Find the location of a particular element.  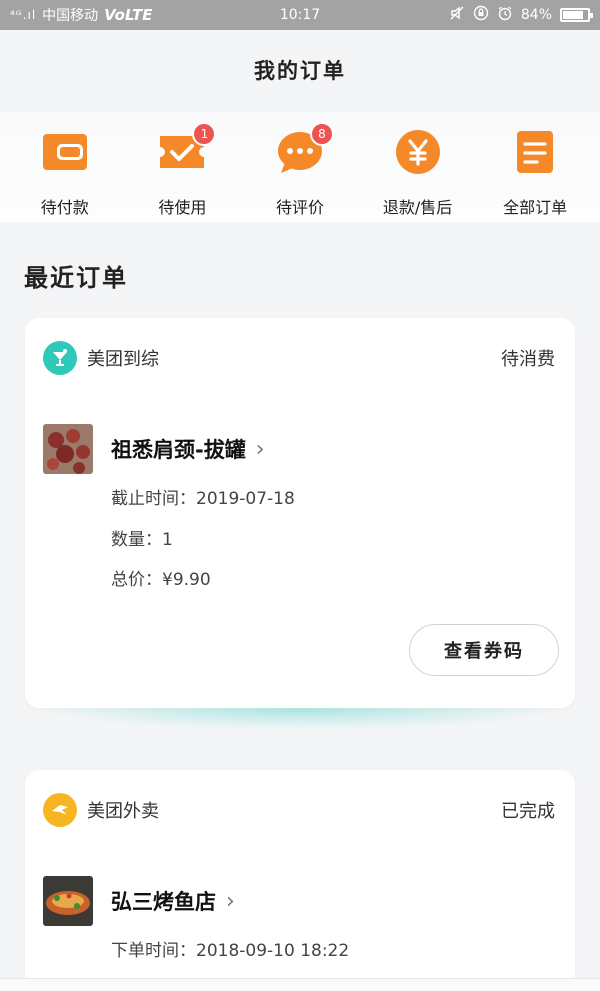

mute-icon is located at coordinates (457, 15).